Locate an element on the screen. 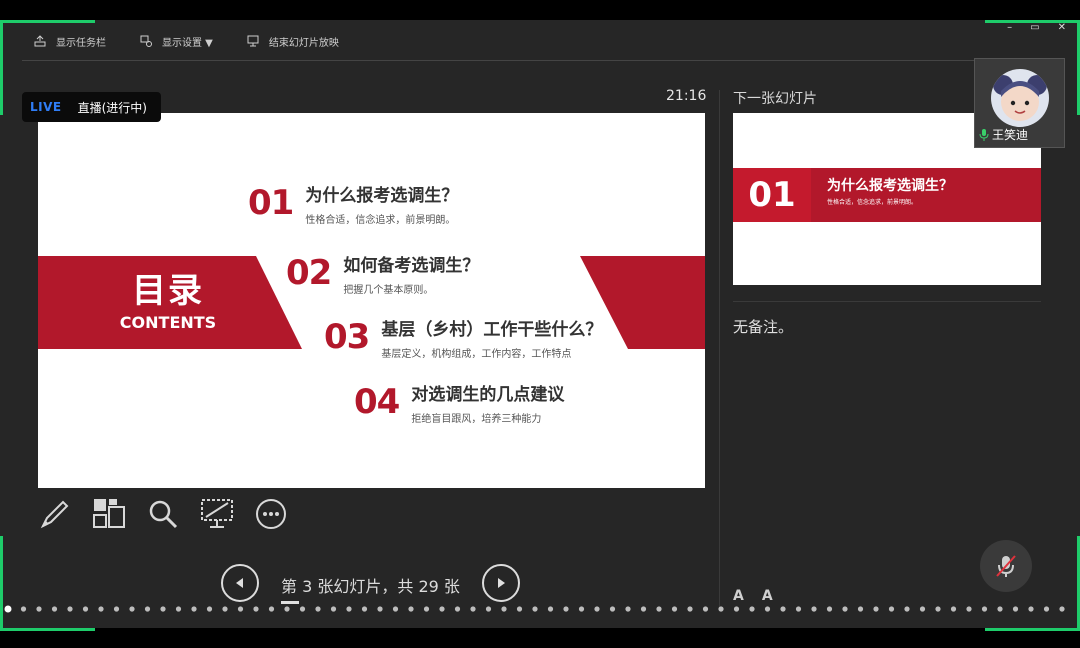  toc-item: 04 对选调生的几点建议 拒绝盲目跟风，培养三种能力 is located at coordinates (459, 405).